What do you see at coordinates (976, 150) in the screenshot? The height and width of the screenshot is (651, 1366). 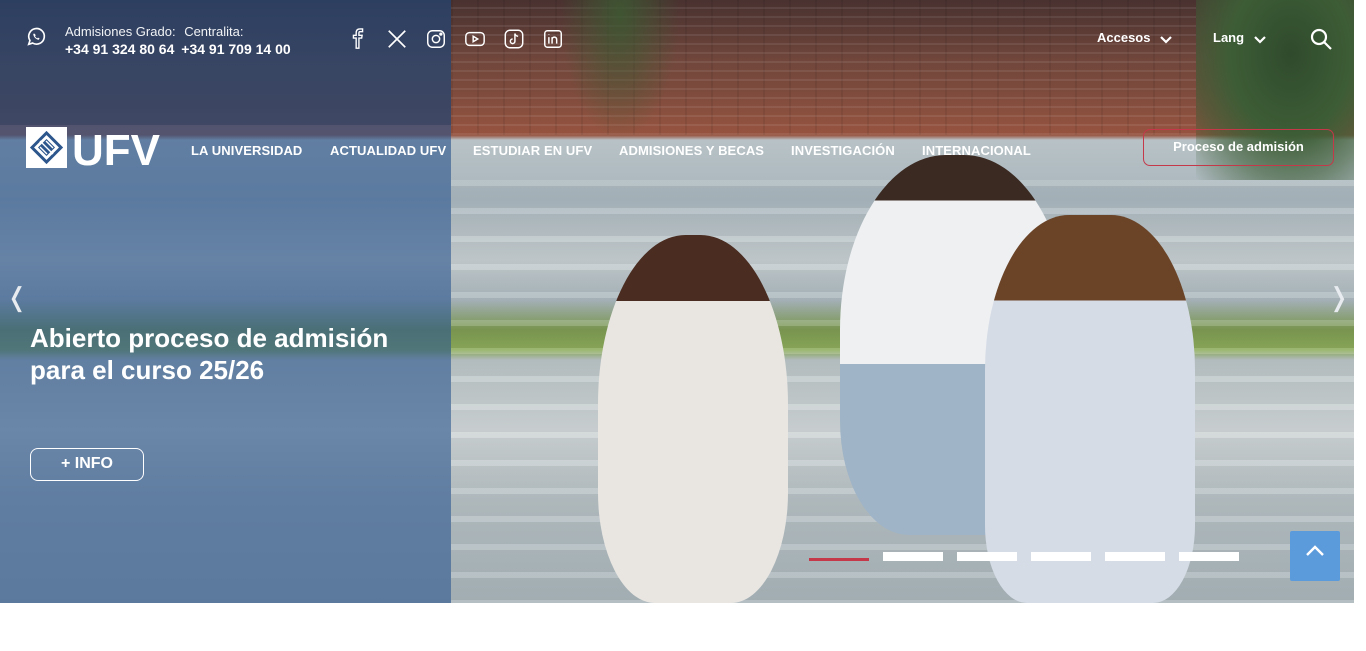 I see `nav-item-internacional: INTERNACIONAL` at bounding box center [976, 150].